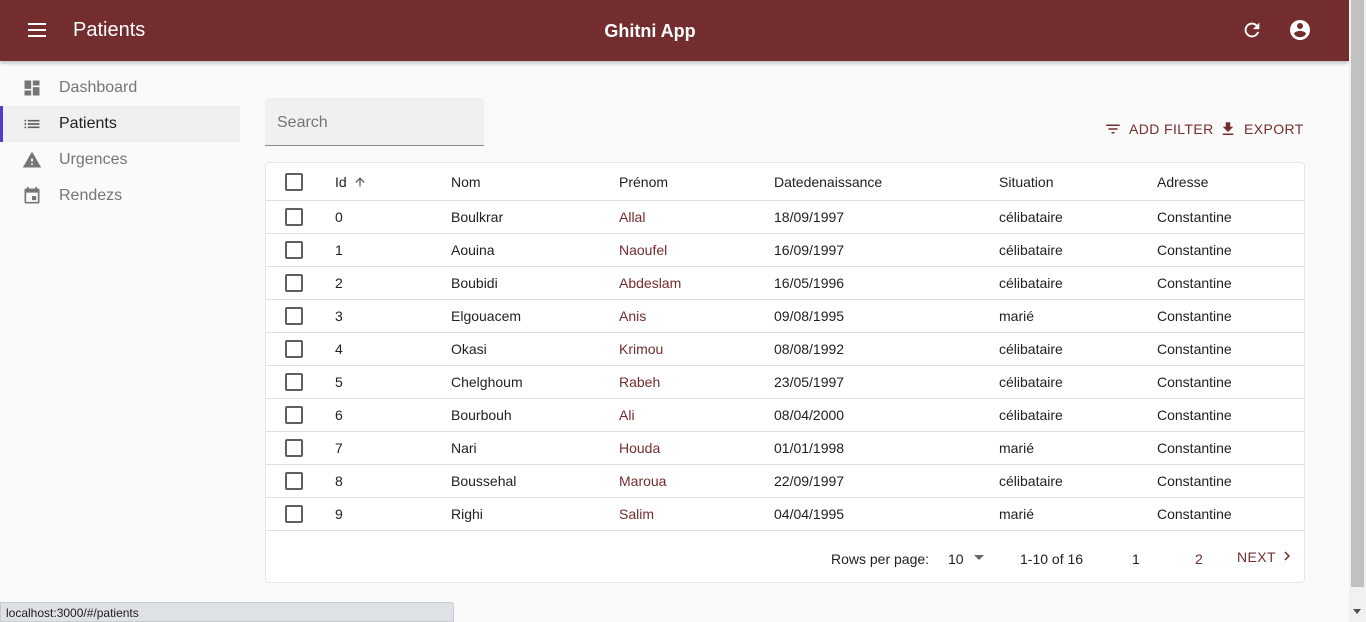  I want to click on cell-nom: Righi, so click(467, 514).